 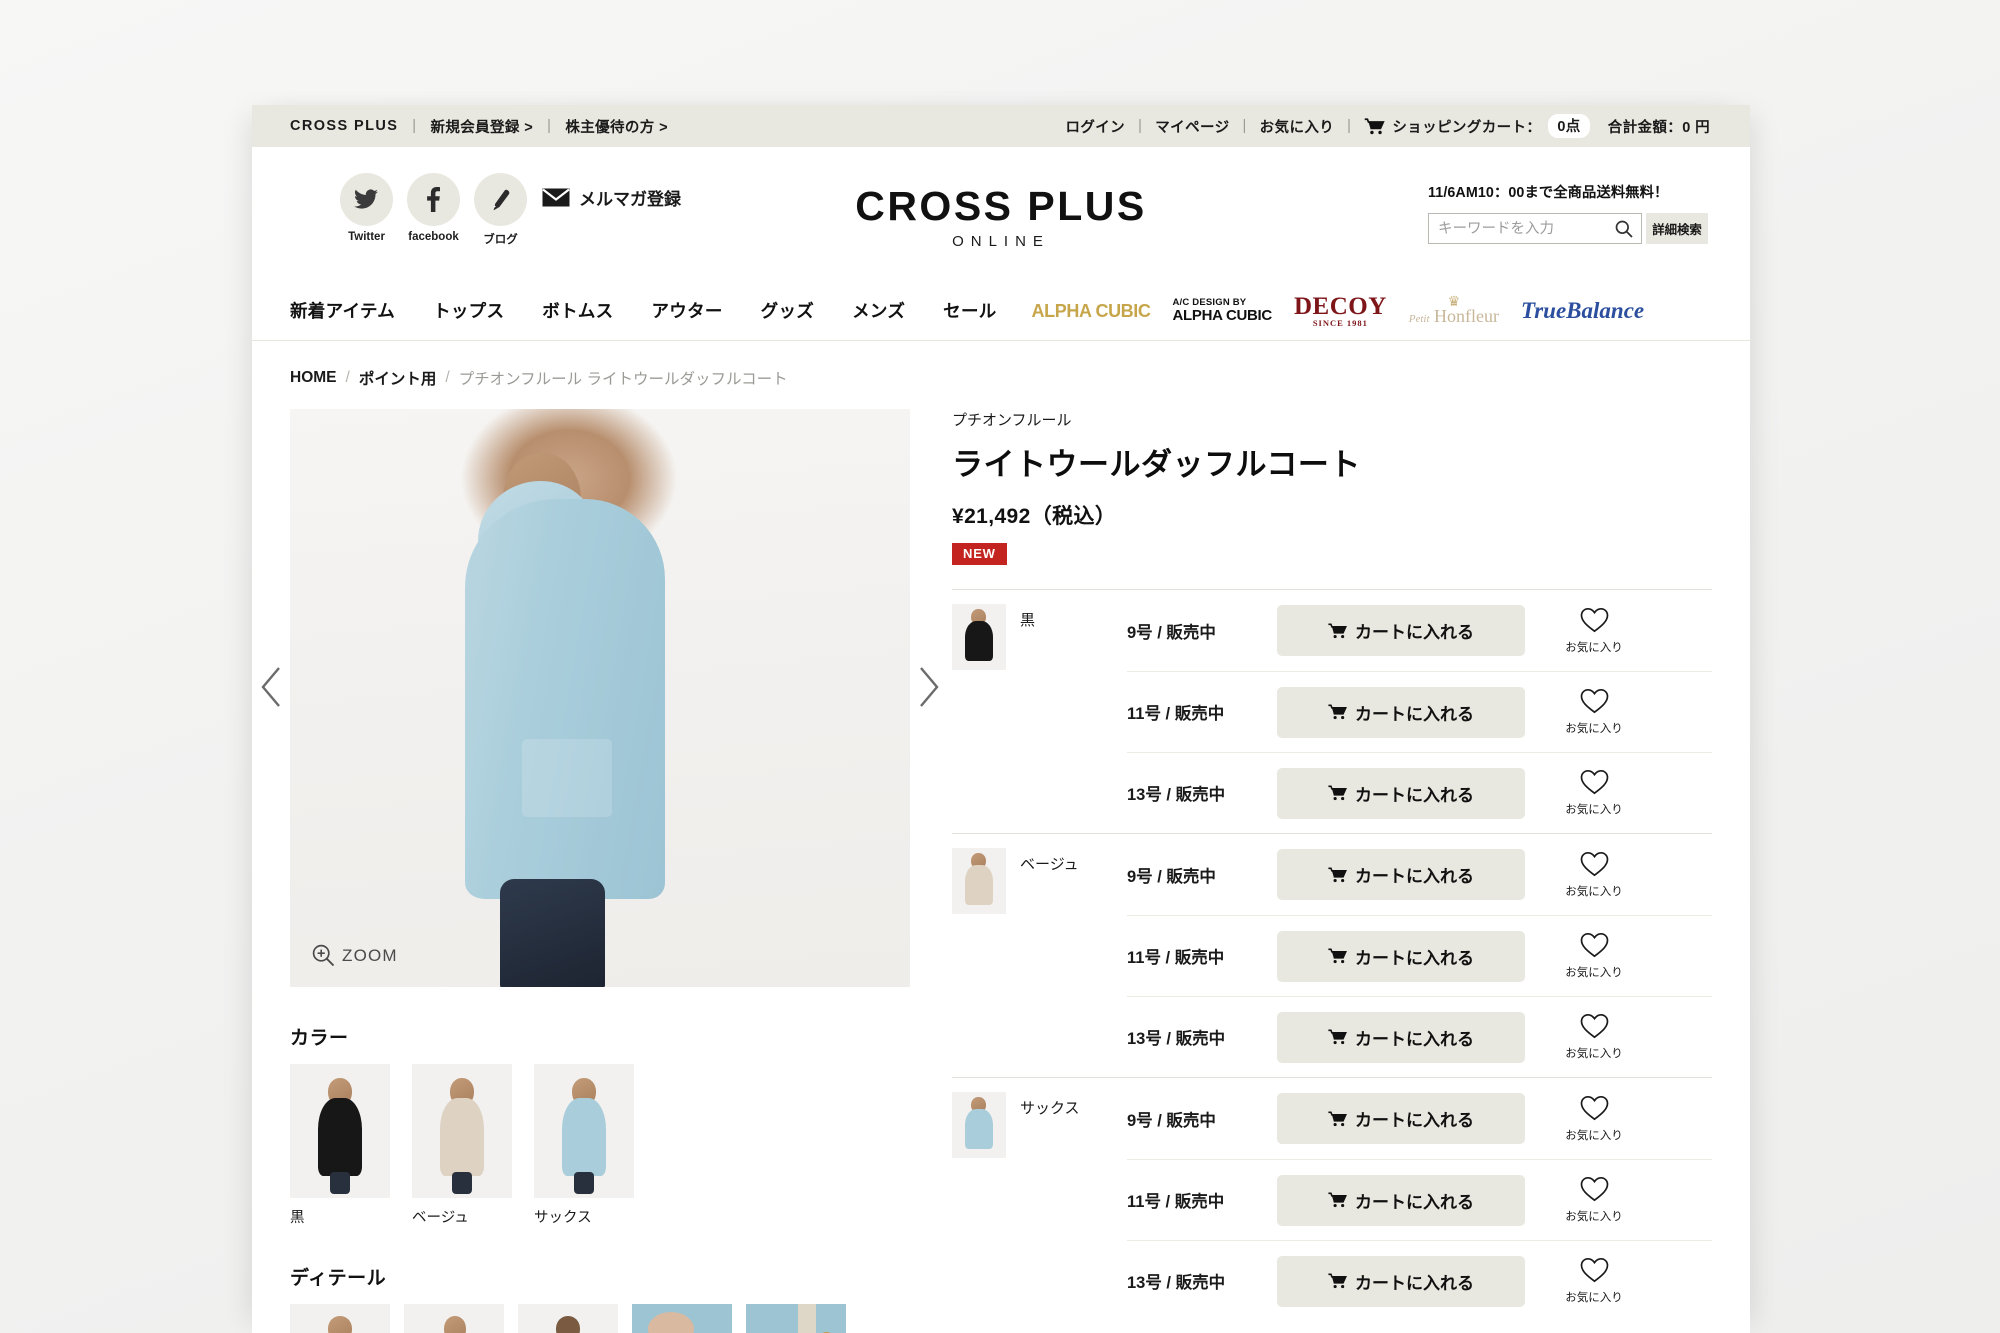 What do you see at coordinates (1034, 516) in the screenshot?
I see `product-price: ¥21,492（税込）` at bounding box center [1034, 516].